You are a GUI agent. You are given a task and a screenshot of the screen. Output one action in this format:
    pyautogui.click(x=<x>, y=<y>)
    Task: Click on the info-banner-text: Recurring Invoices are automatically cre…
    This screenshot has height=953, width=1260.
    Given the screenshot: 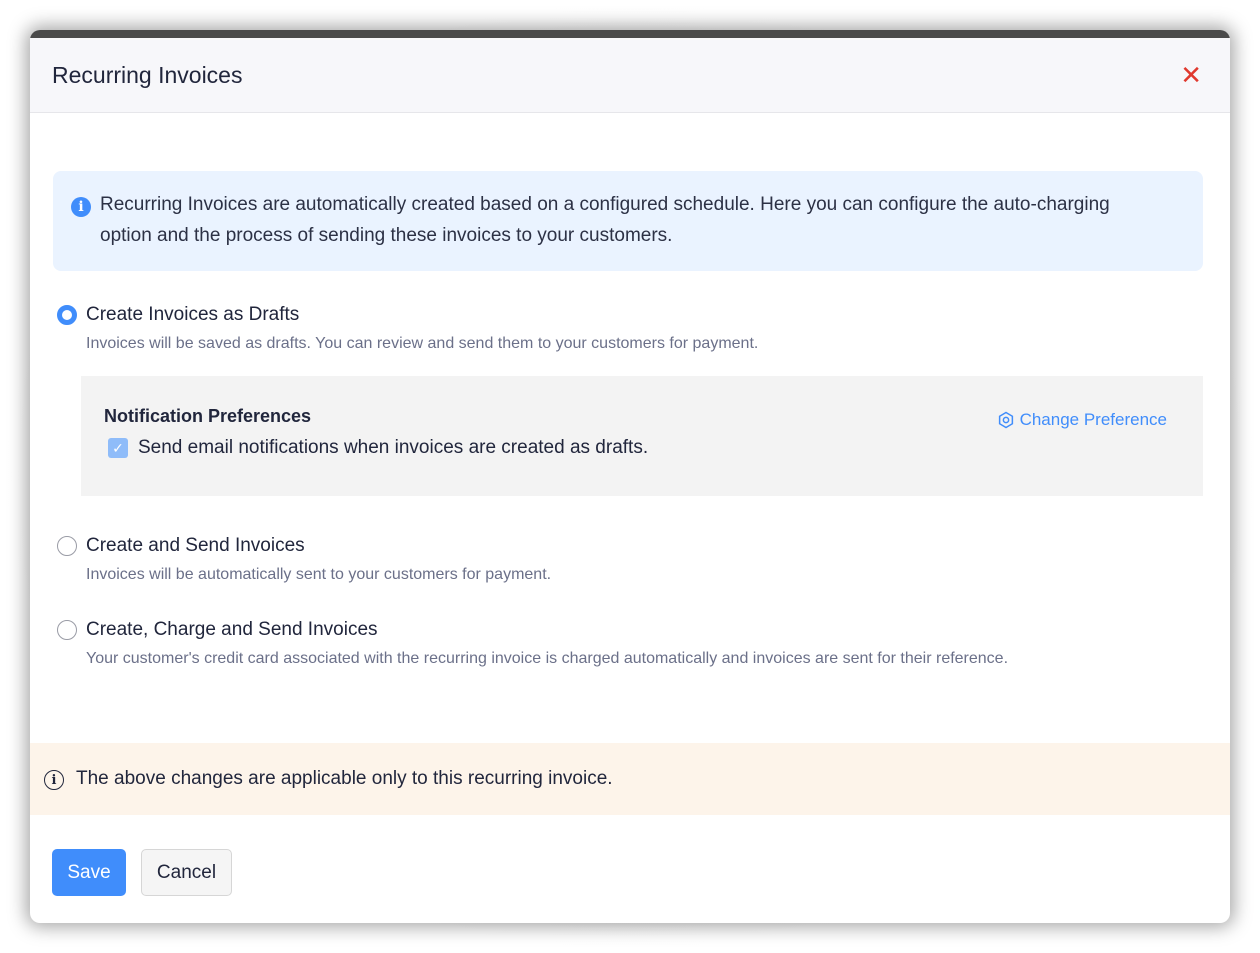 What is the action you would take?
    pyautogui.click(x=605, y=220)
    